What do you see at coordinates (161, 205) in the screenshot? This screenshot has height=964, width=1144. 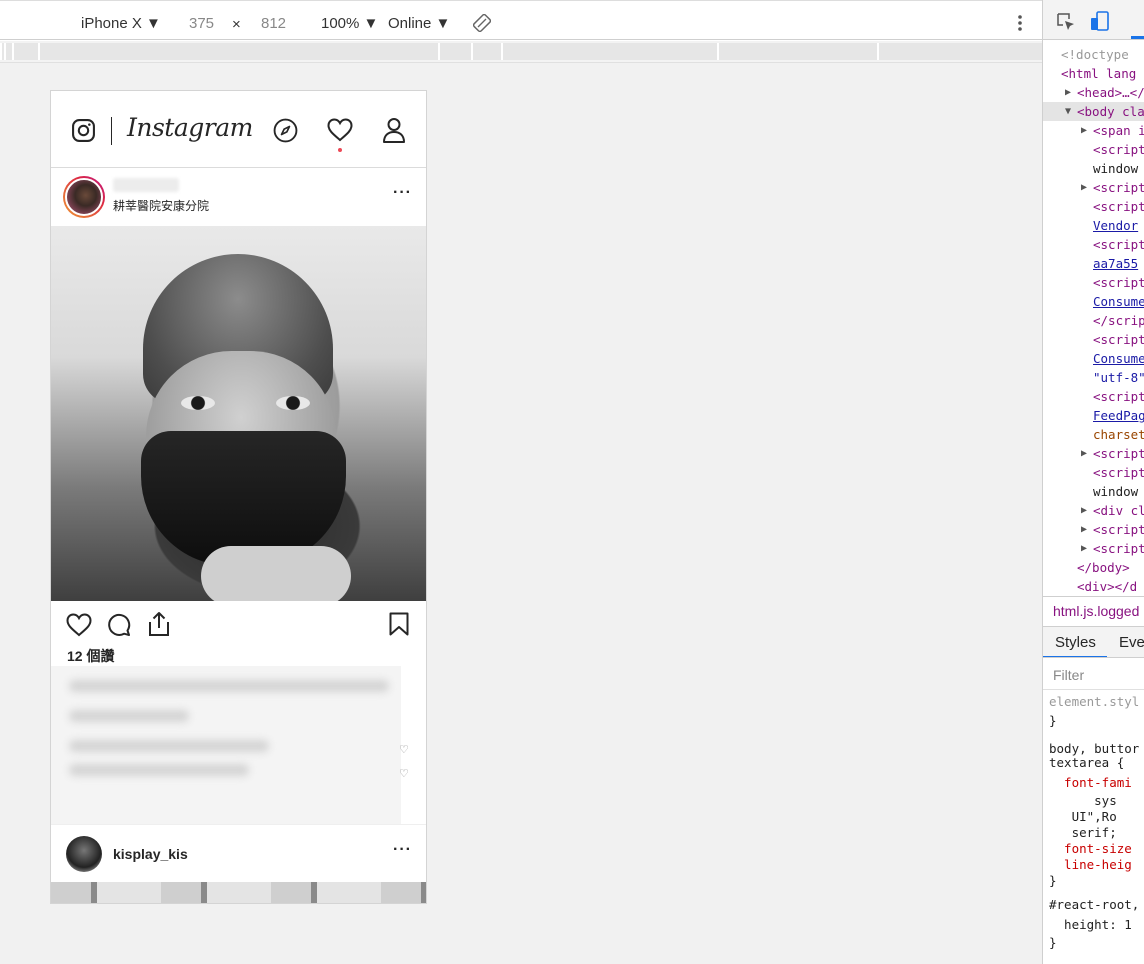 I see `post-location: 耕莘醫院安康分院` at bounding box center [161, 205].